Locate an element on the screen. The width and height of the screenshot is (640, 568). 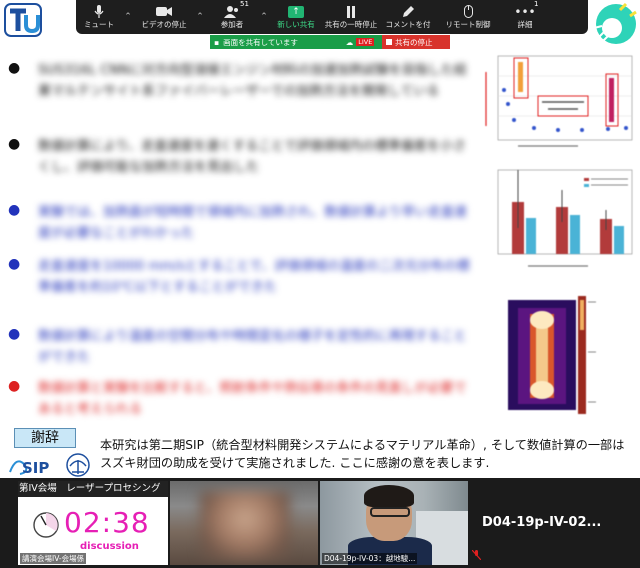
participants-button: 51 参加者 is located at coordinates (232, 17).